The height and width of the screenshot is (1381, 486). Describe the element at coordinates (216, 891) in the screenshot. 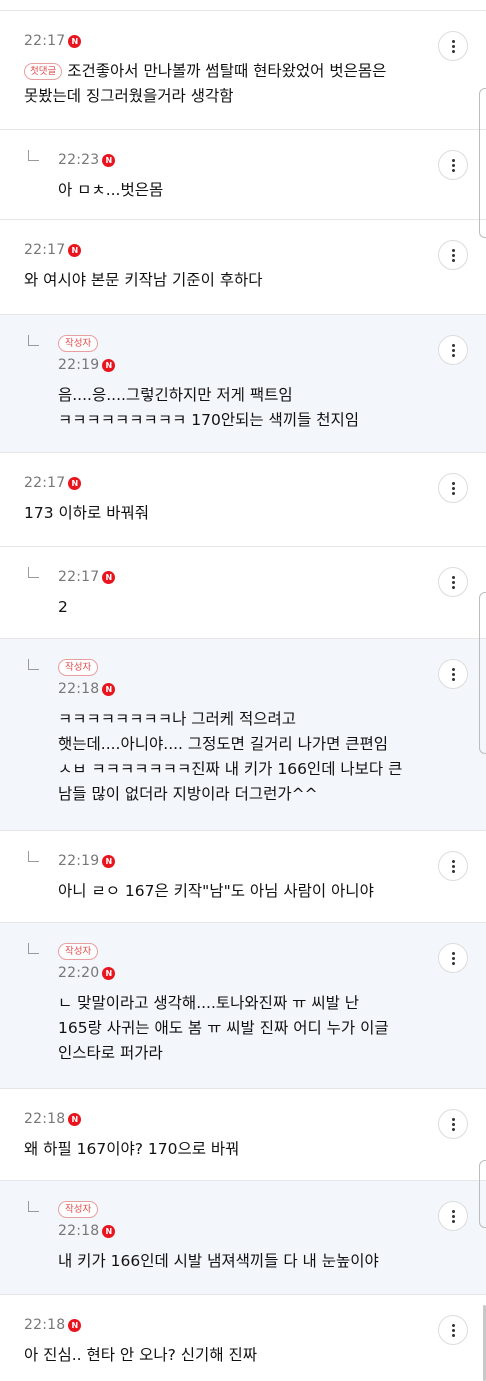

I see `comment-body: 아니 ㄹㅇ 167은 키작"남"도 아님 사람이 아니야` at that location.